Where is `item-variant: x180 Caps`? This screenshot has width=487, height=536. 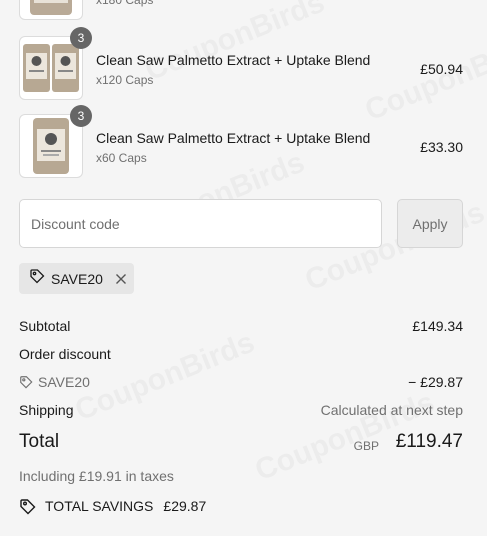
item-variant: x180 Caps is located at coordinates (125, 3).